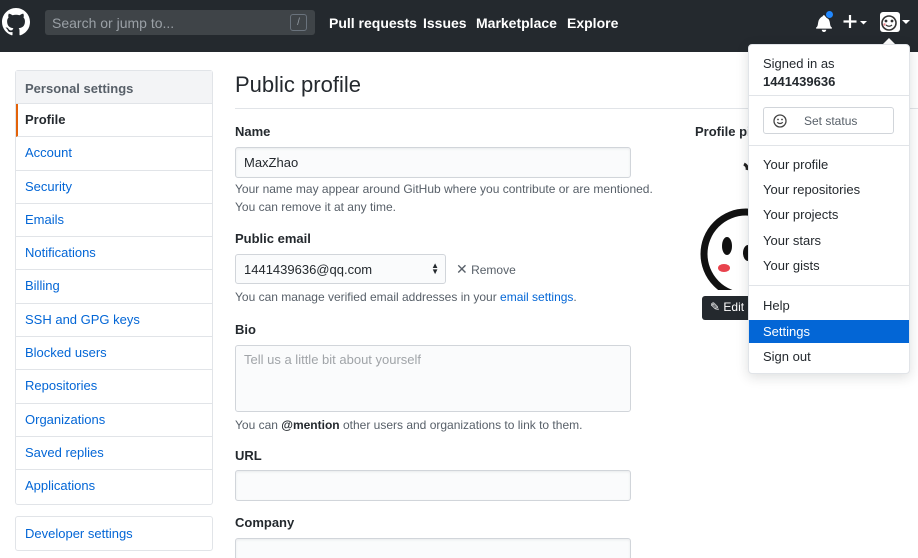 This screenshot has width=918, height=558. Describe the element at coordinates (373, 23) in the screenshot. I see `nav-pull-requests: Pull requests` at that location.